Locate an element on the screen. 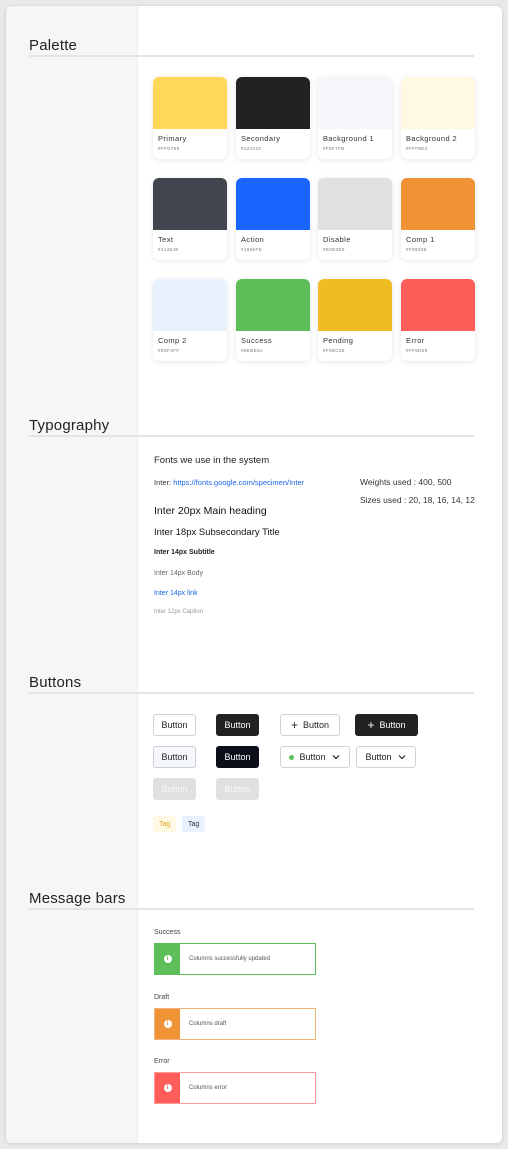  swatch-hex: #FFF9E4 is located at coordinates (417, 148).